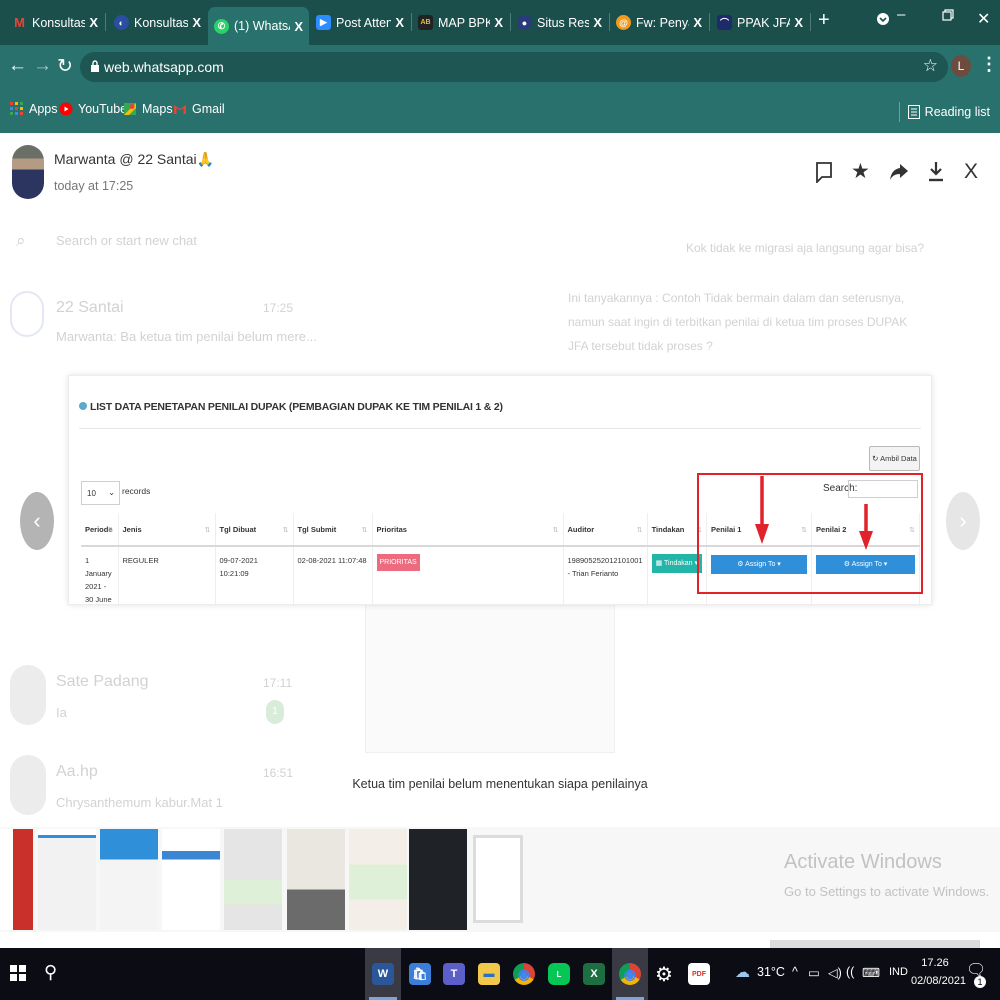  Describe the element at coordinates (500, 173) in the screenshot. I see `viewer-header: Marwanta @ 22 Santai🙏 today at 17:25 ★ X` at that location.